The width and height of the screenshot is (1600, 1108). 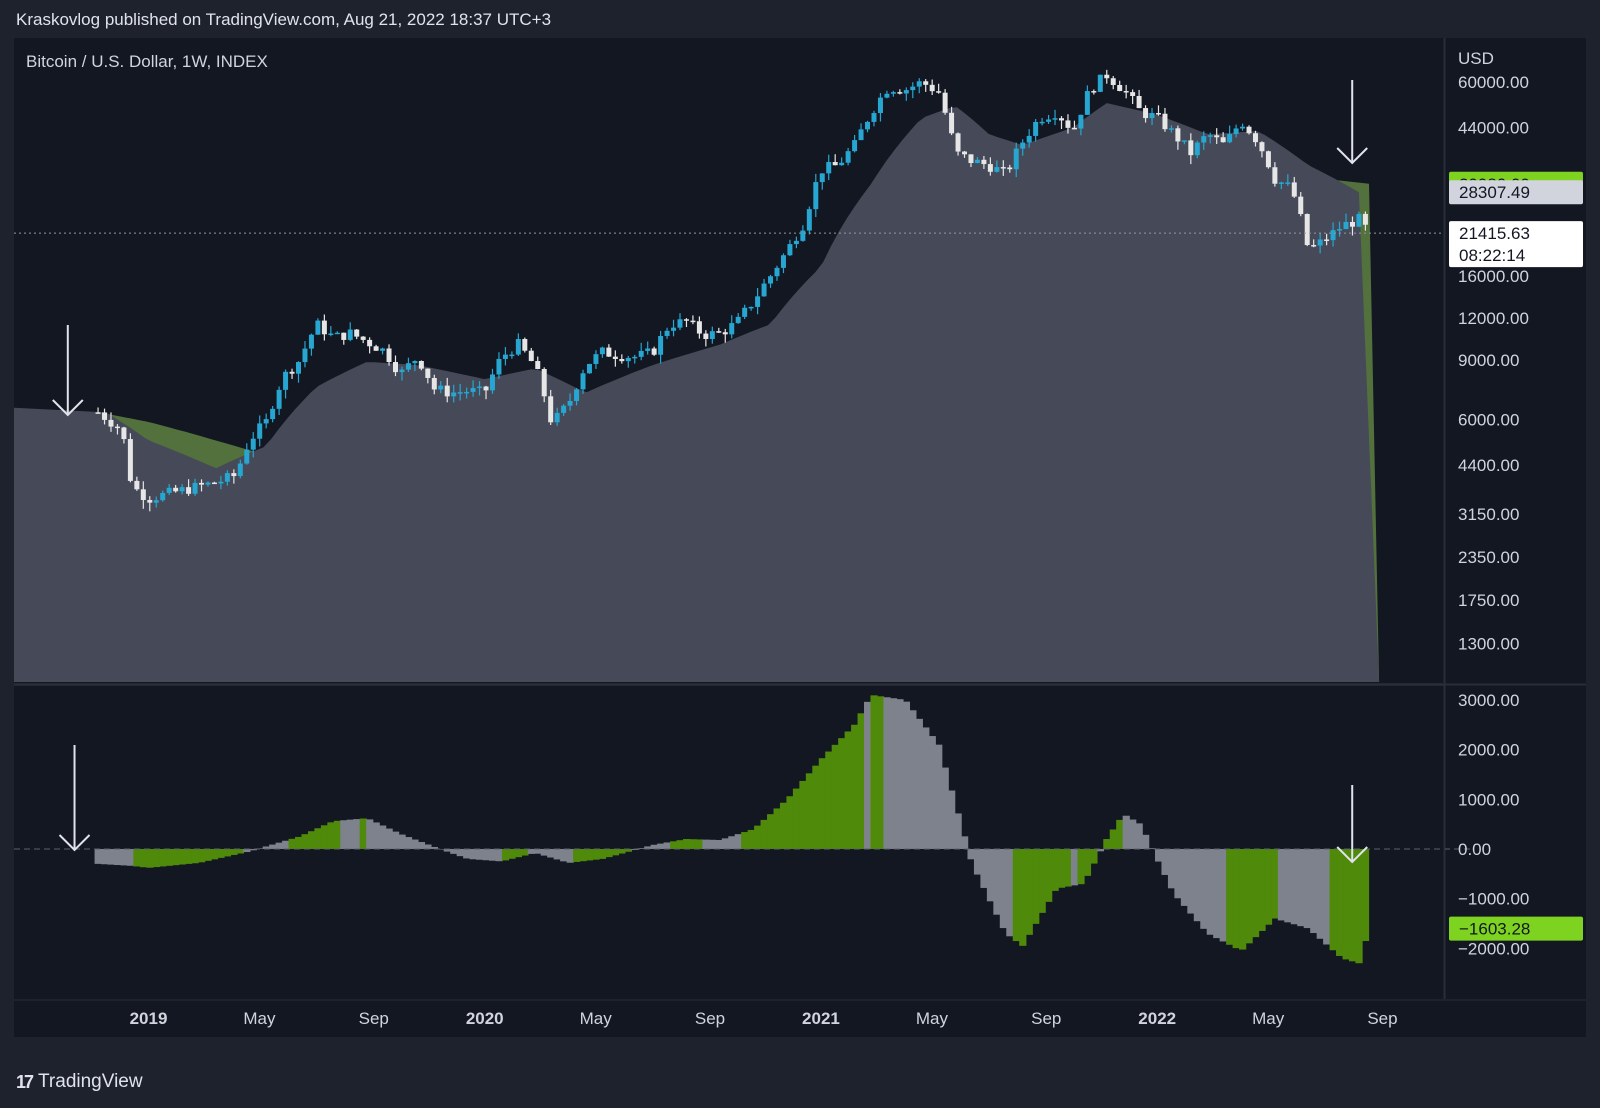 What do you see at coordinates (1516, 192) in the screenshot?
I see `fast-ma-price-tag: 28307.49` at bounding box center [1516, 192].